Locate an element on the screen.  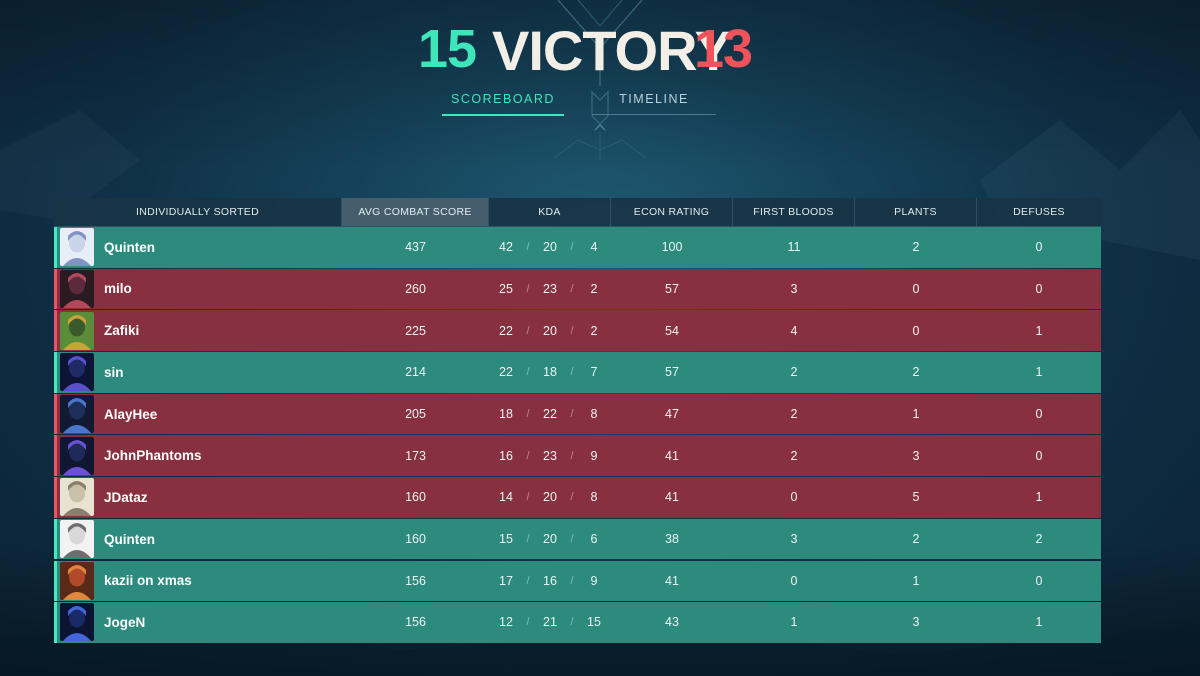
column-header-player: INDIVIDUALLY SORTED is located at coordinates (198, 212).